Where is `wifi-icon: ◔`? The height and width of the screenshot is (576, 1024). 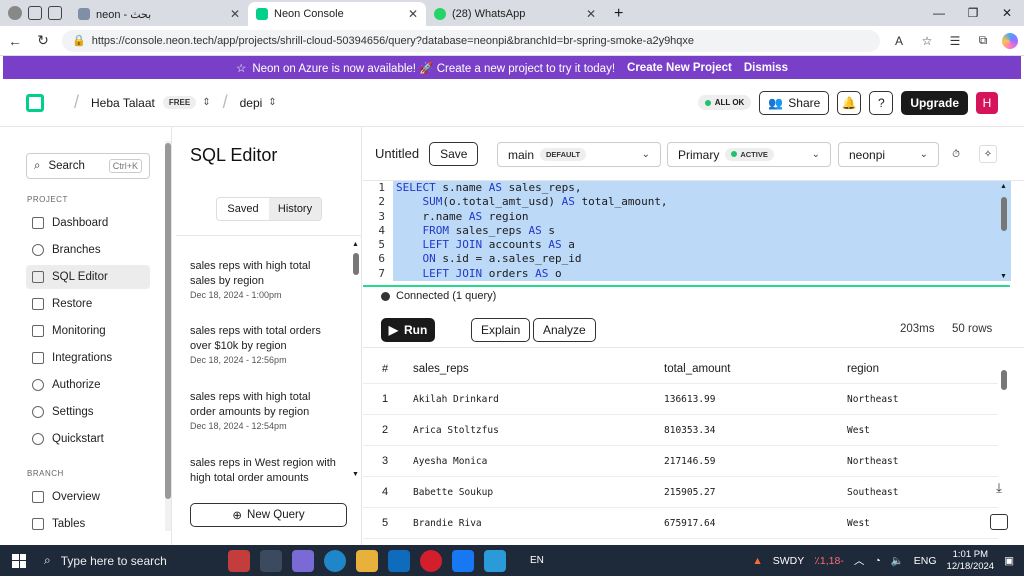
wifi-icon: ◔ is located at coordinates (877, 561).